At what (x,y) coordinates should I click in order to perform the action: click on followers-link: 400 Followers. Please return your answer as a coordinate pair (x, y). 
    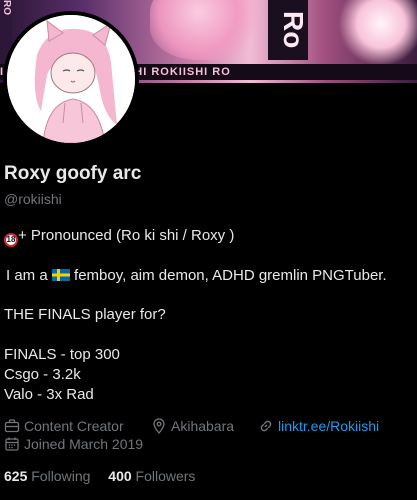
    Looking at the image, I should click on (151, 476).